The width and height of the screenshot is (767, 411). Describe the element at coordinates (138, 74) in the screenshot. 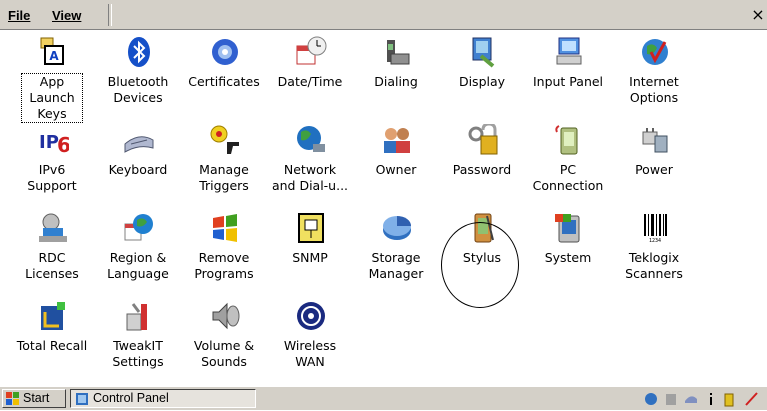

I see `applet-bluetooth-devices: Bluetooth Devices` at that location.